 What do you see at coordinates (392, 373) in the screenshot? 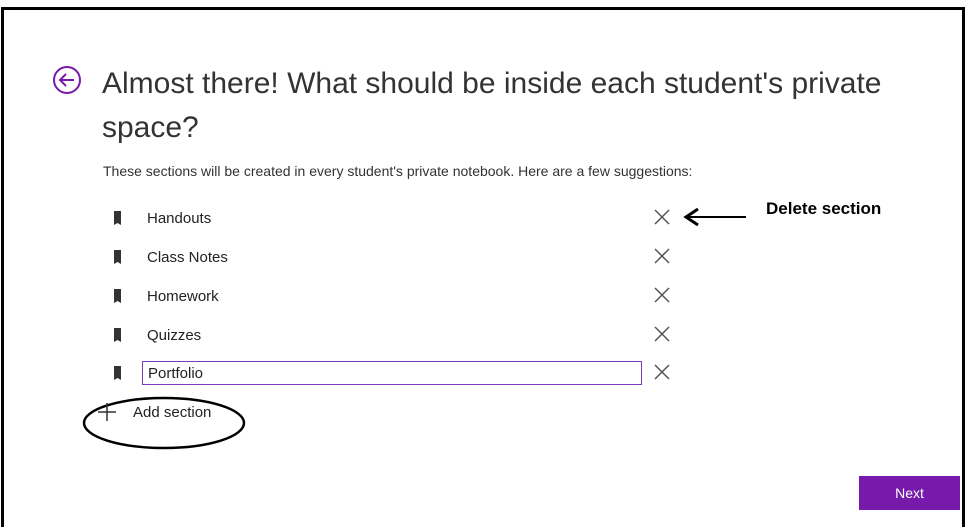
I see `section-name-input` at bounding box center [392, 373].